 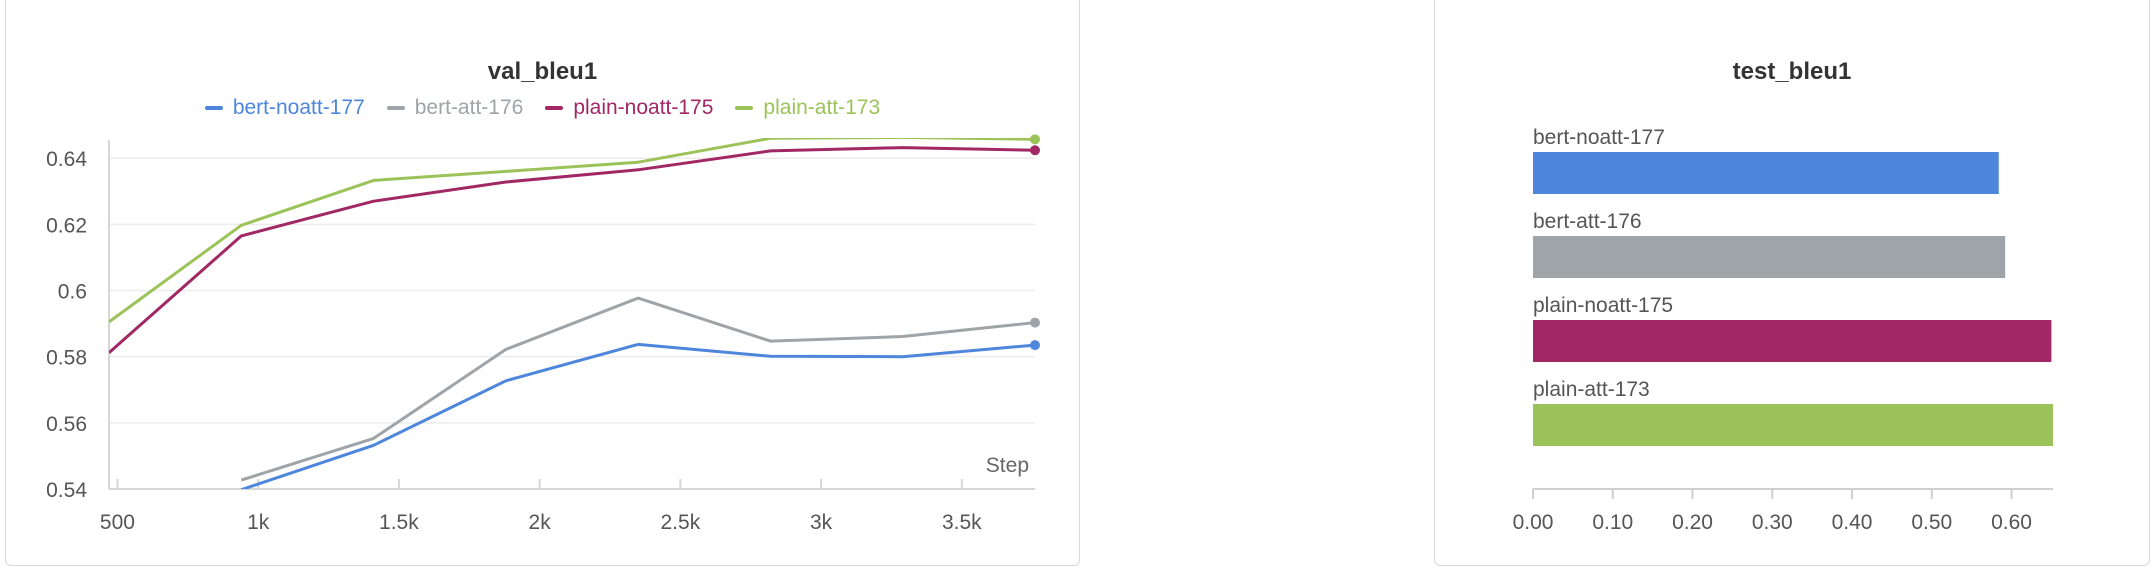 I want to click on x-tick-label: 1k, so click(x=258, y=522).